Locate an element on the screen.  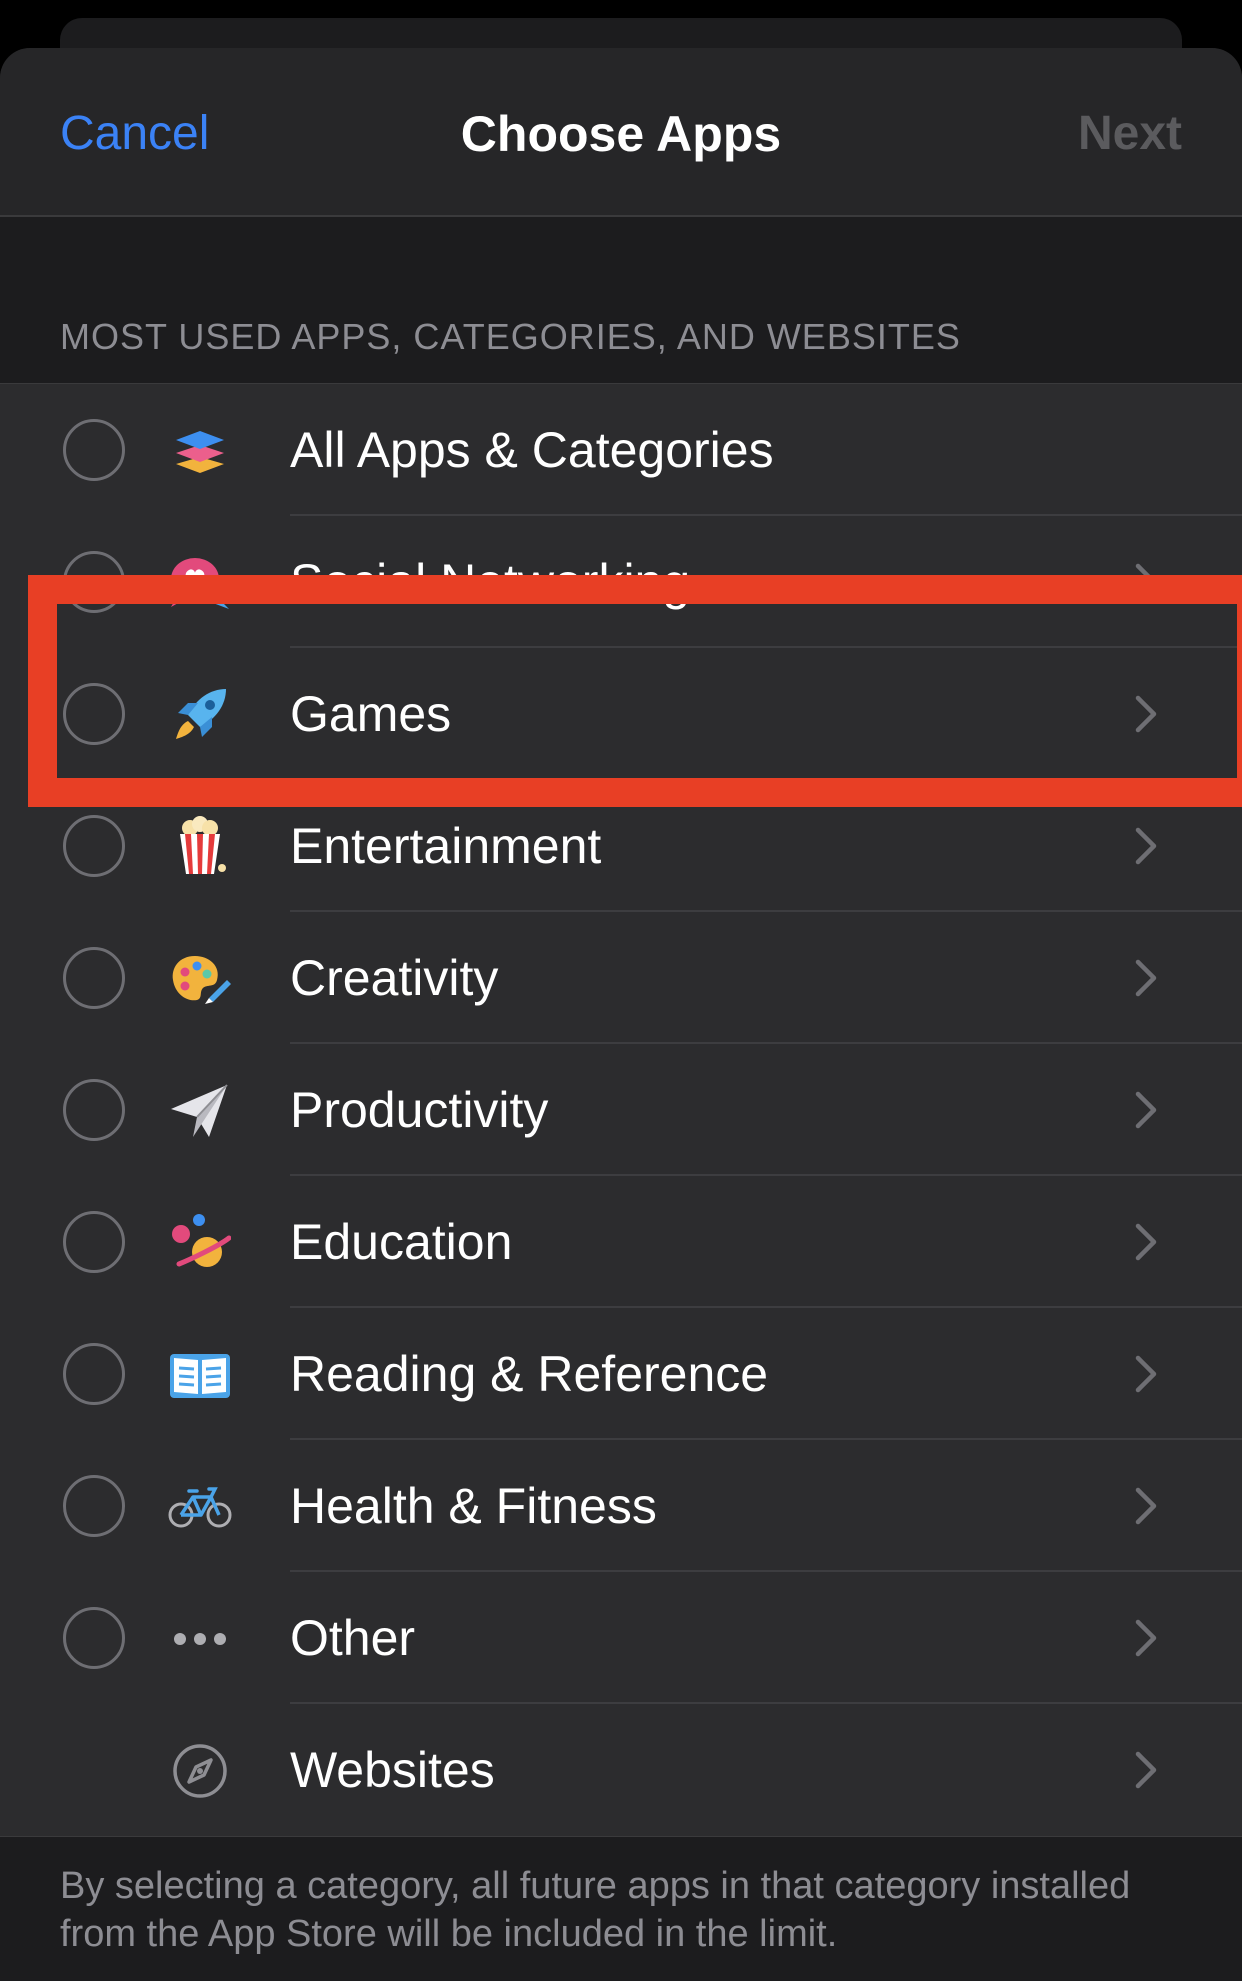
section-header: MOST USED APPS, CATEGORIES, AND WEBSITES is located at coordinates (510, 336).